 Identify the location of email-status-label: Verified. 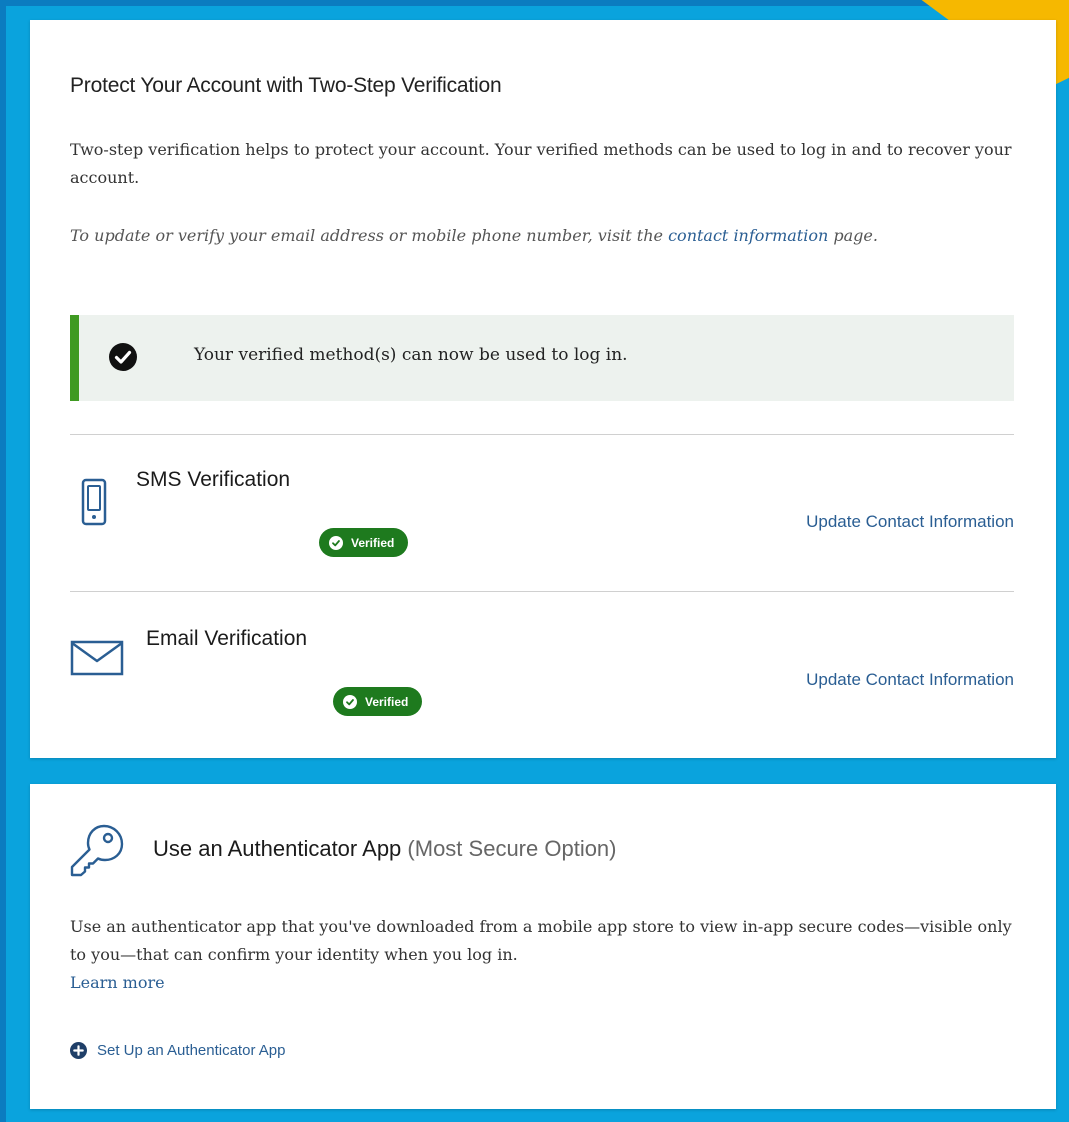
(387, 701).